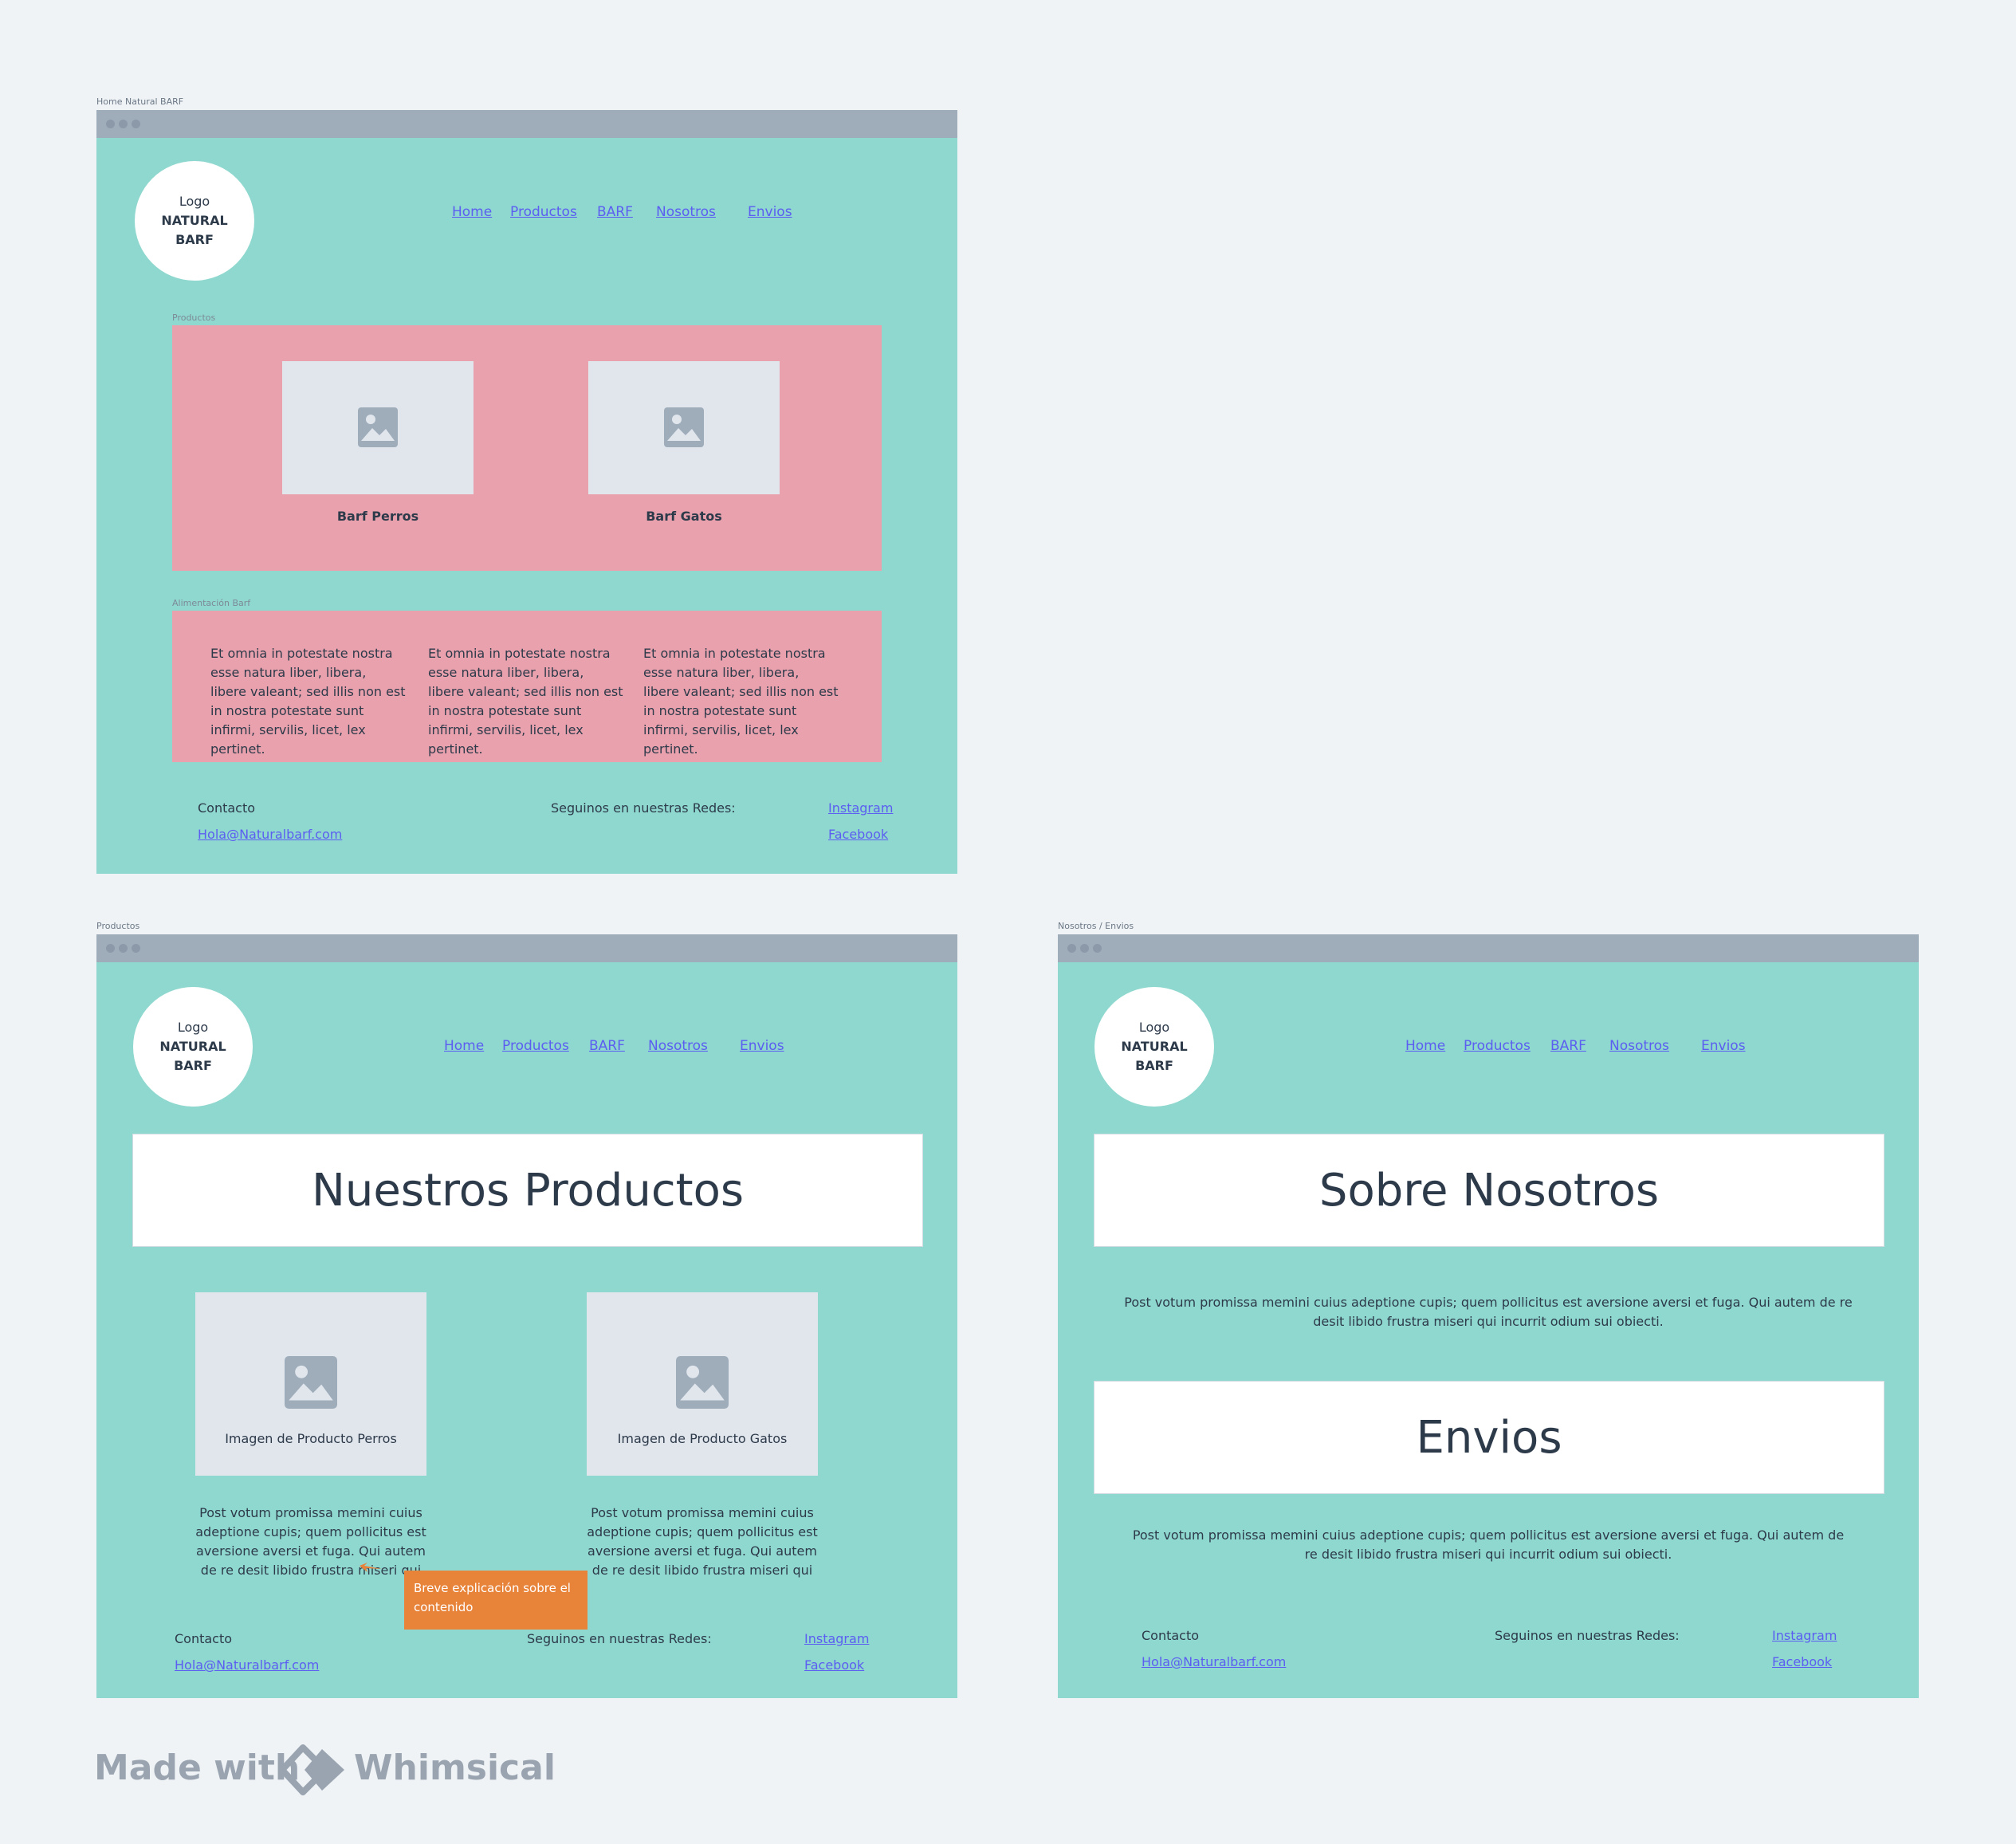  Describe the element at coordinates (197, 1768) in the screenshot. I see `made-with-text: Made with` at that location.